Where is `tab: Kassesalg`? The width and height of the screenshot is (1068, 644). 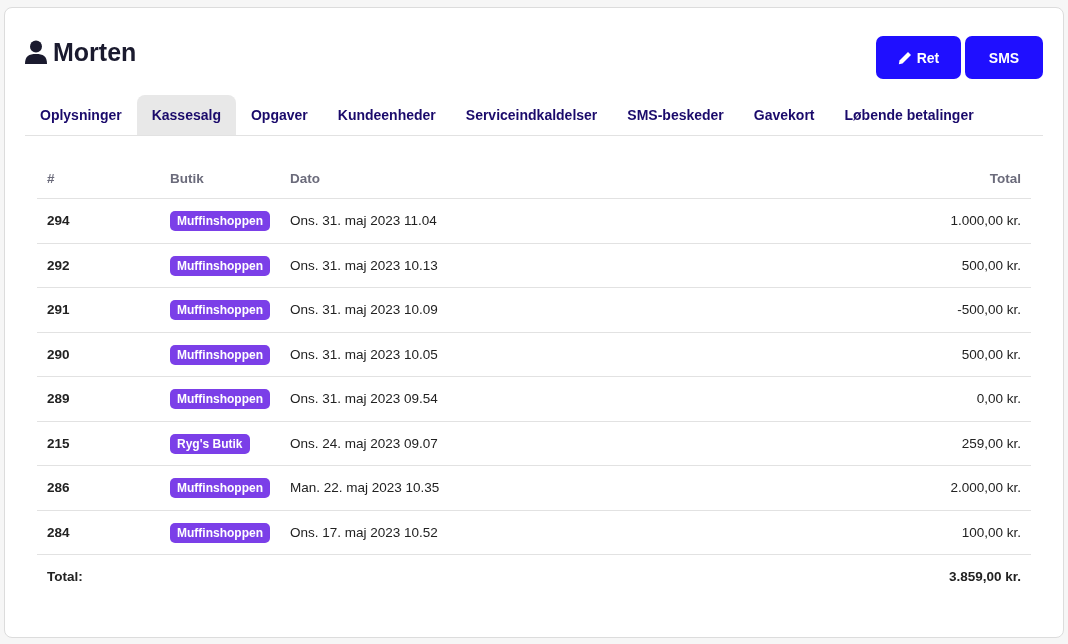 tab: Kassesalg is located at coordinates (186, 115).